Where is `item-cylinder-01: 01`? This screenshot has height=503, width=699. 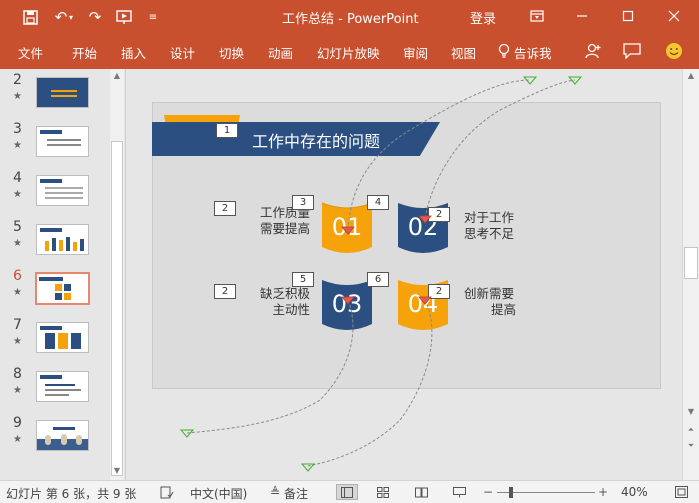
item-cylinder-01: 01 is located at coordinates (347, 226).